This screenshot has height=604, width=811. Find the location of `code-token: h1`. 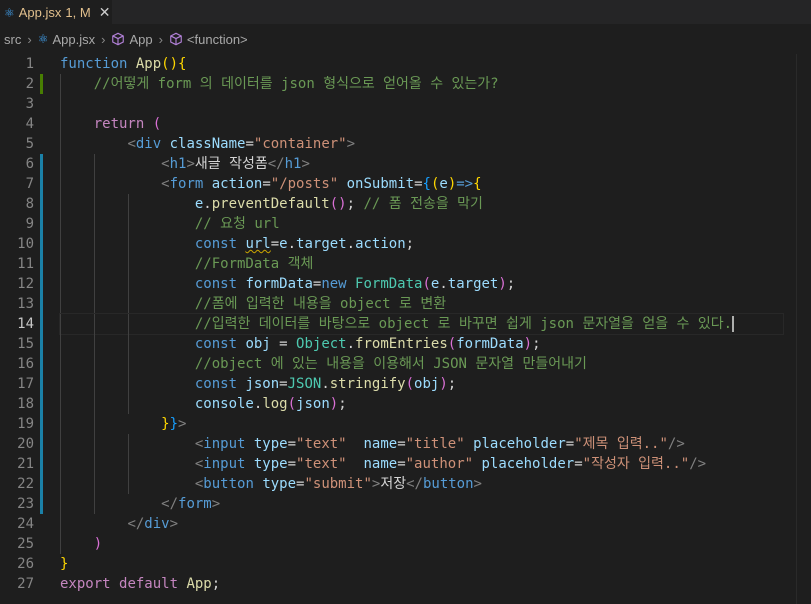

code-token: h1 is located at coordinates (178, 164).